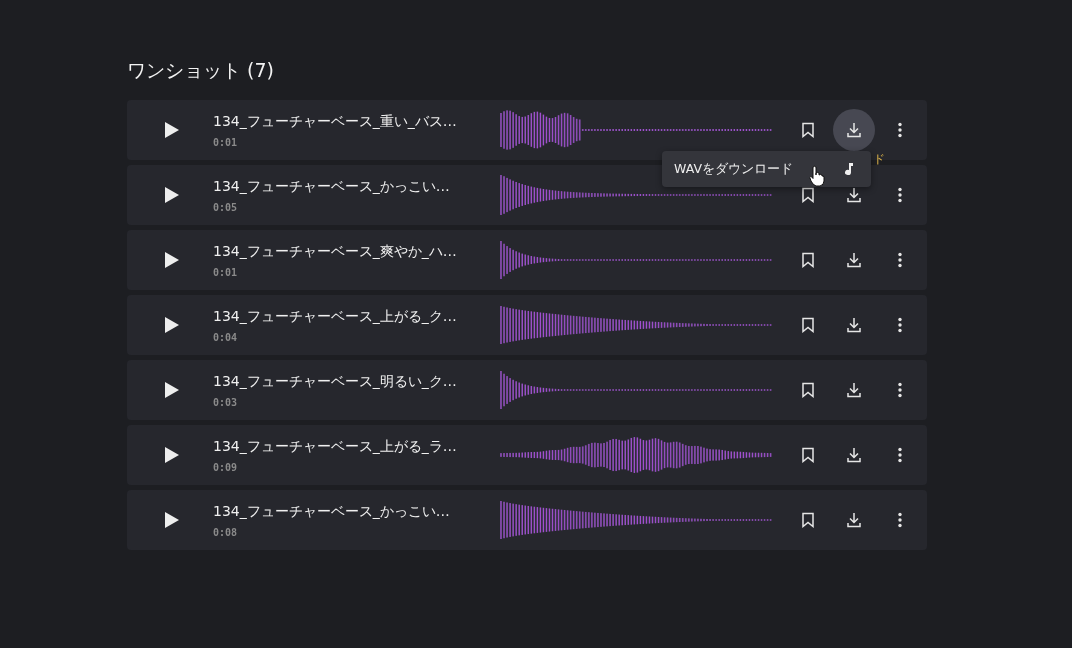 Image resolution: width=1072 pixels, height=648 pixels. Describe the element at coordinates (226, 467) in the screenshot. I see `sample-duration: 0:09` at that location.